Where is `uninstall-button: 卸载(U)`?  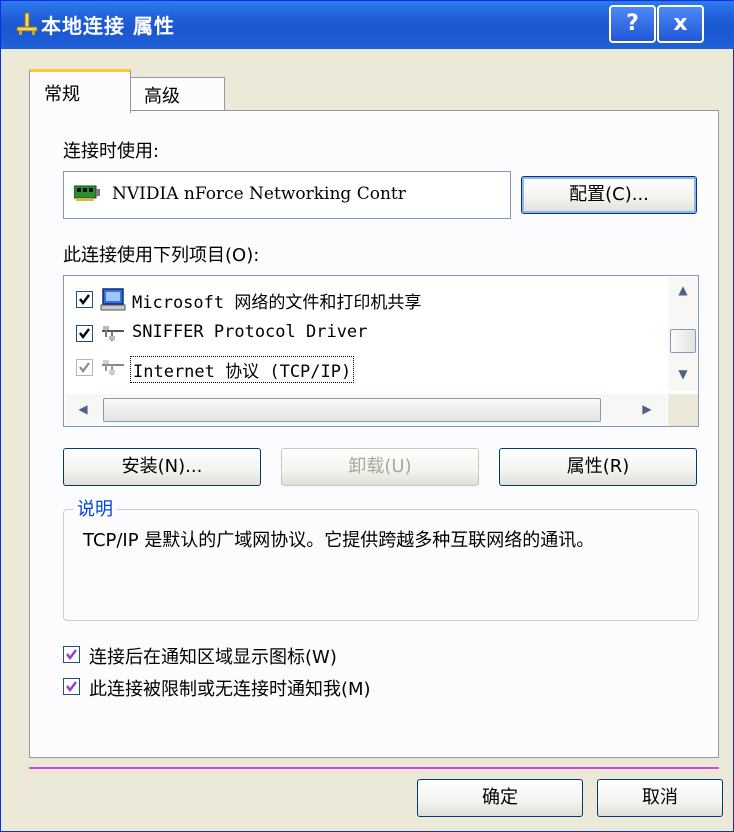 uninstall-button: 卸载(U) is located at coordinates (380, 467).